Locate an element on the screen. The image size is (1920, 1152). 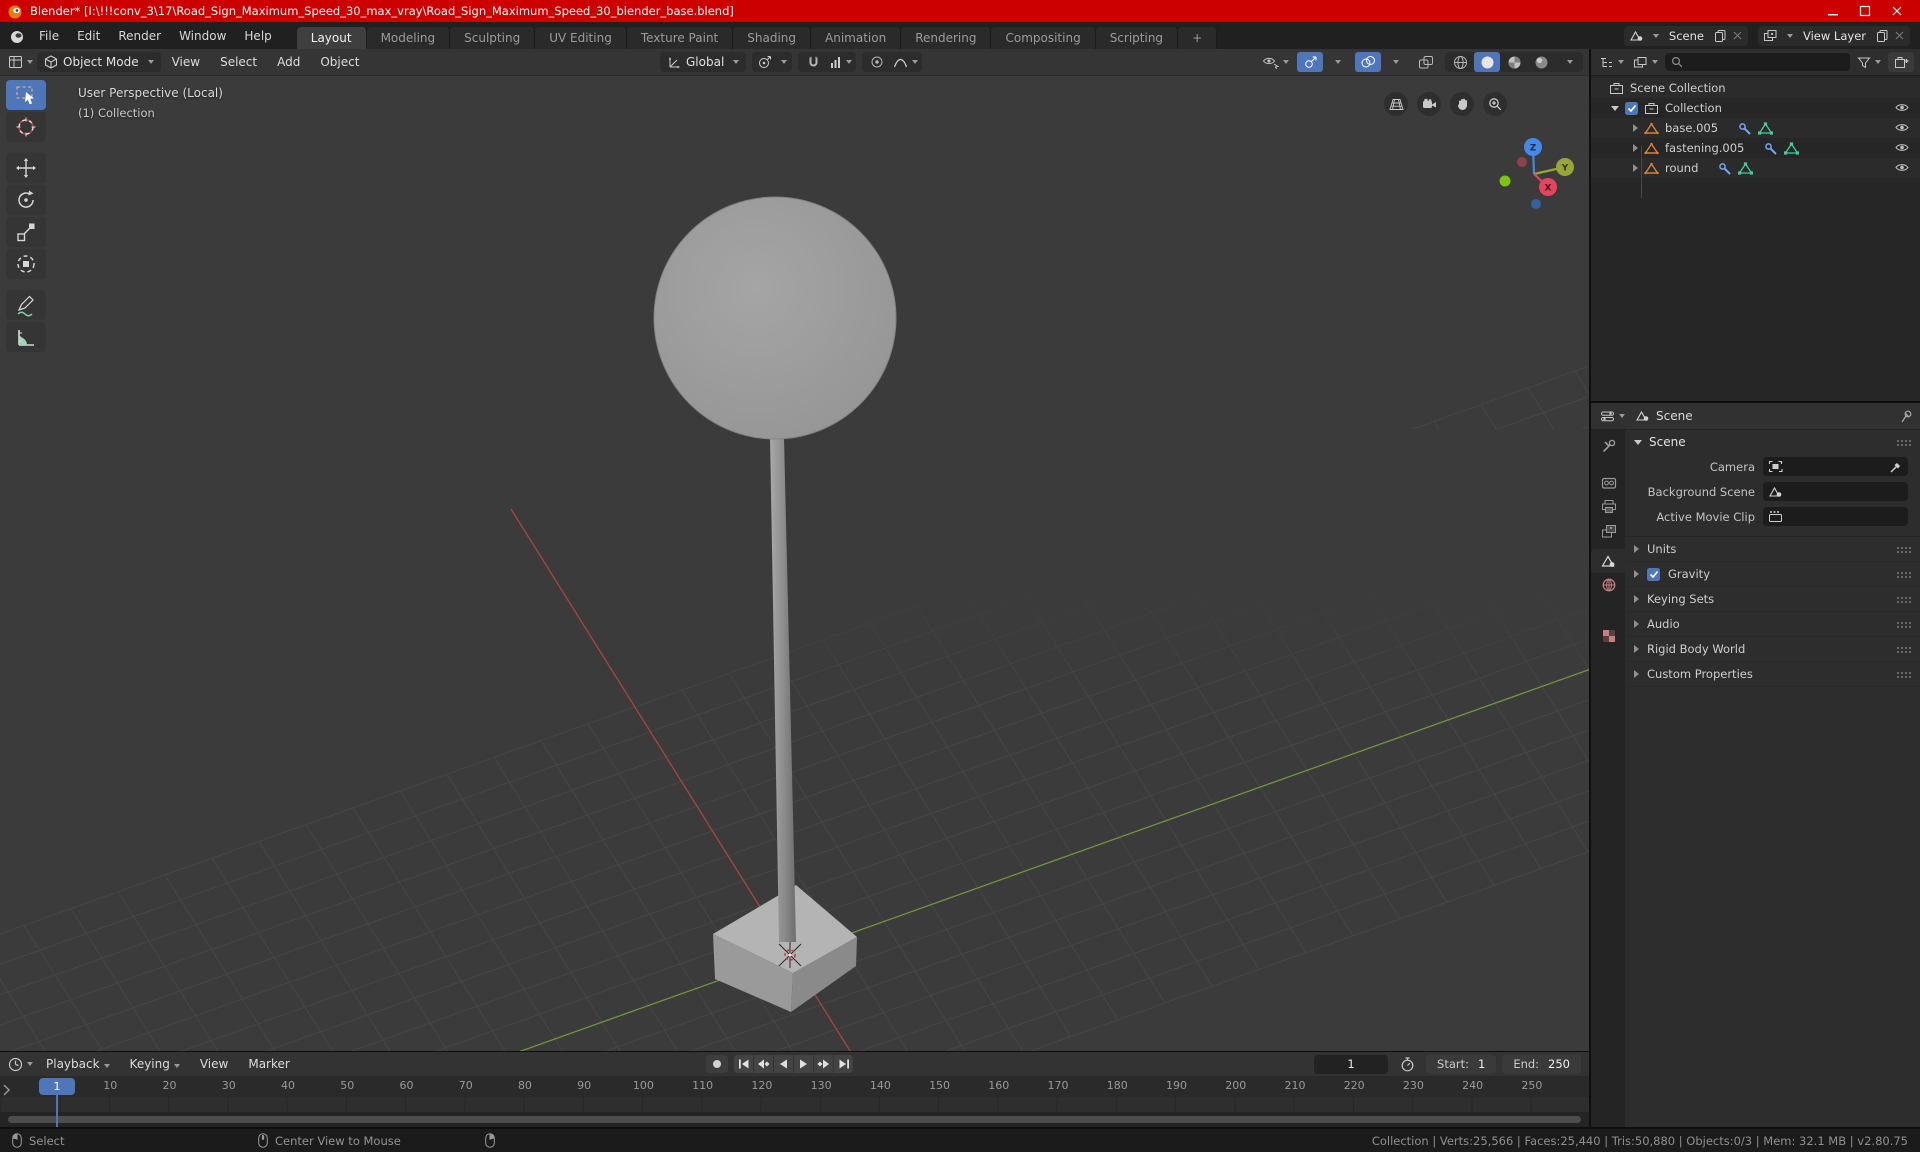
next-keyframe-button is located at coordinates (823, 1064).